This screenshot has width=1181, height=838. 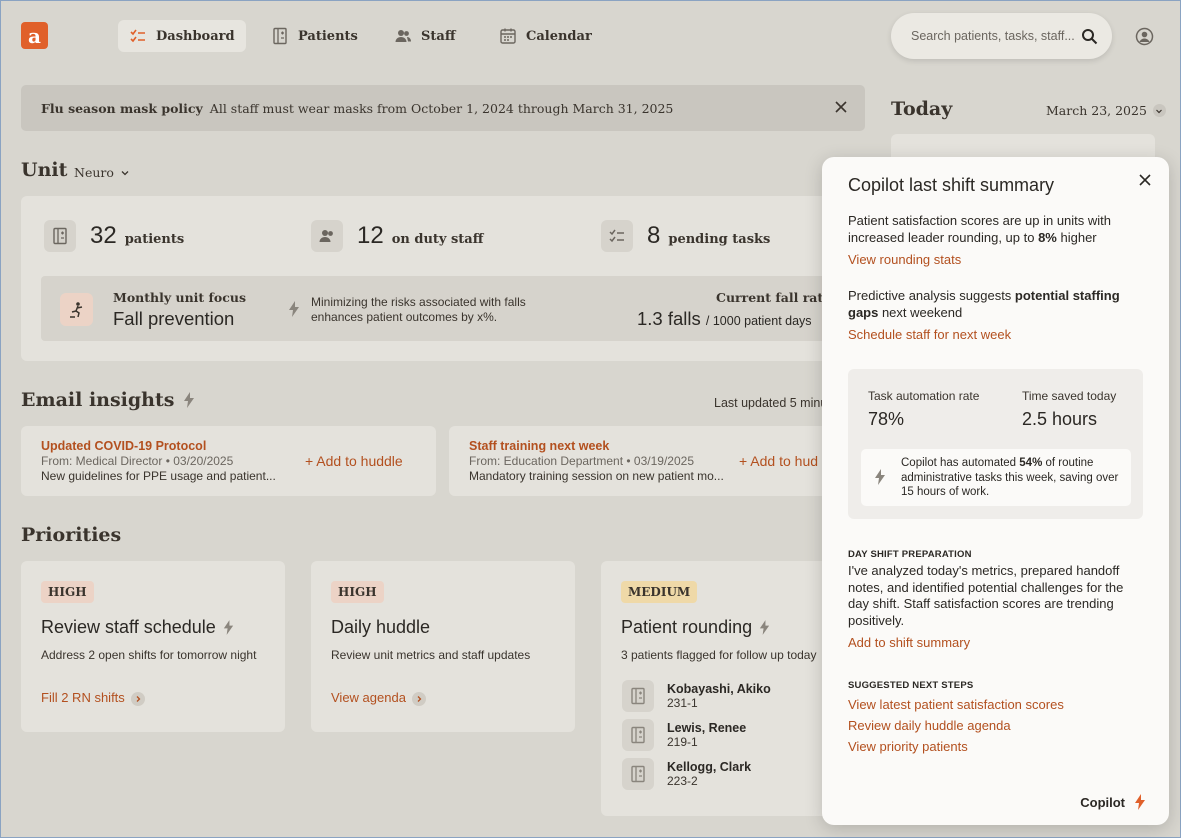 What do you see at coordinates (709, 767) in the screenshot?
I see `patient-name: Kellogg, Clark` at bounding box center [709, 767].